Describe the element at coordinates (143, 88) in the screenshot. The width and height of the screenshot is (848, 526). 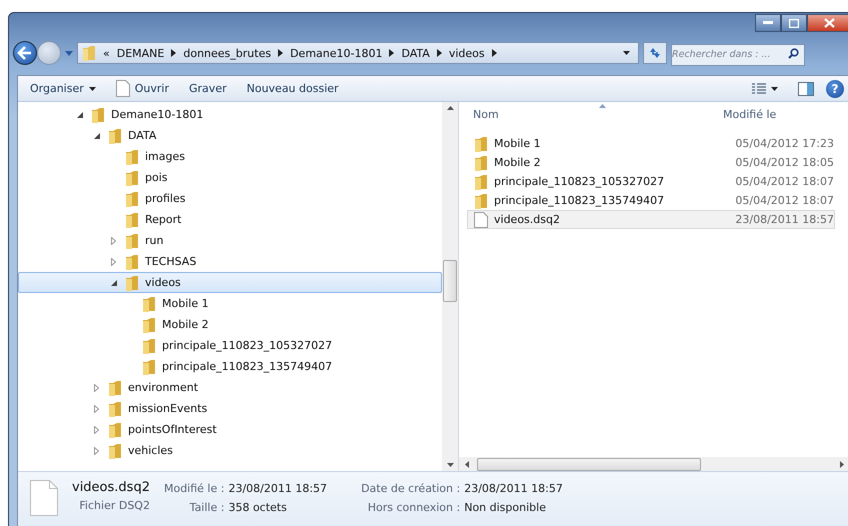
I see `open-button: Ouvrir` at that location.